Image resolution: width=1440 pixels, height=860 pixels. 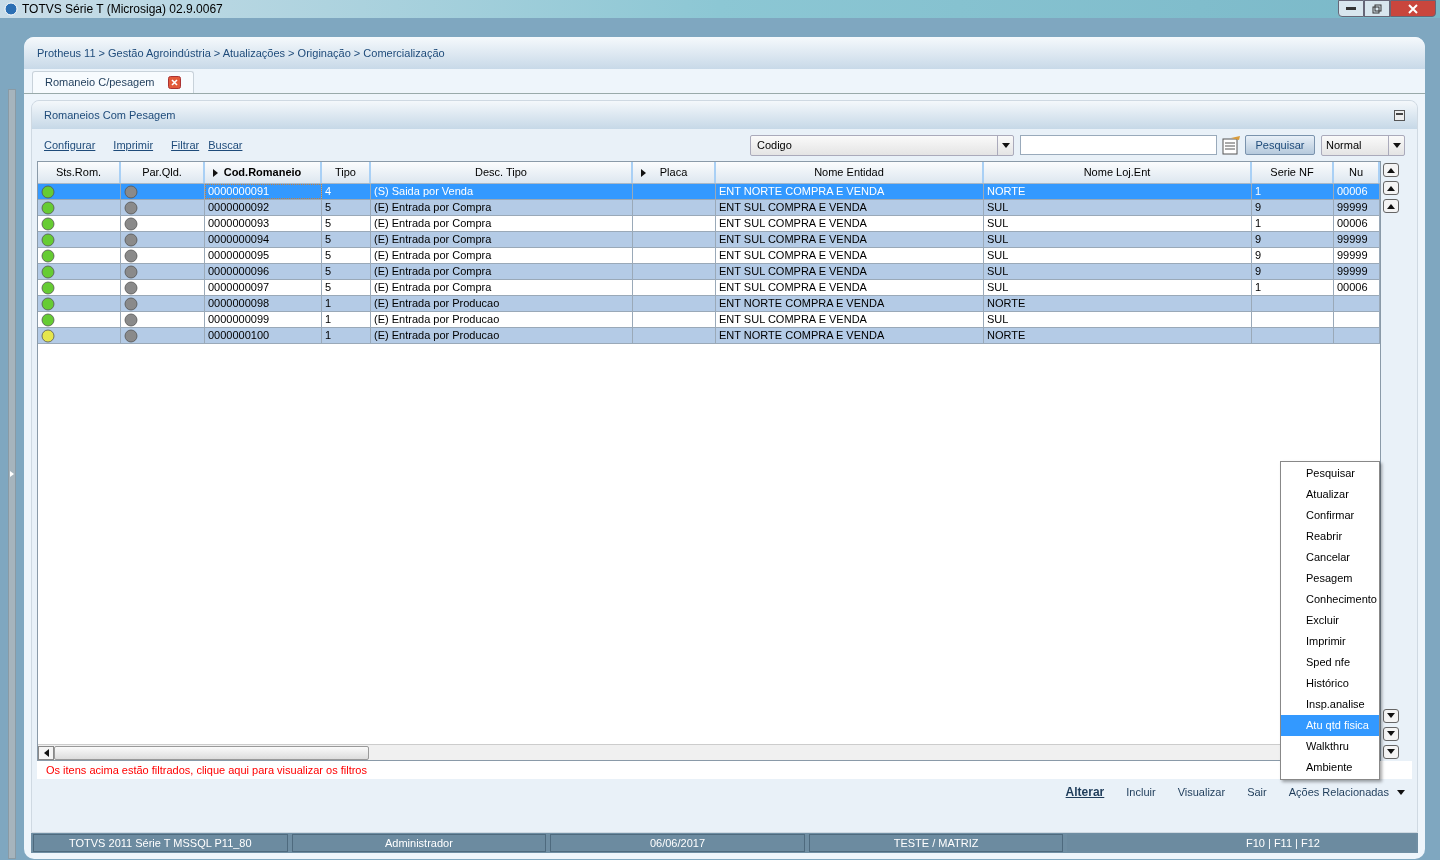 I want to click on table-cell: 0000000098, so click(x=239, y=303).